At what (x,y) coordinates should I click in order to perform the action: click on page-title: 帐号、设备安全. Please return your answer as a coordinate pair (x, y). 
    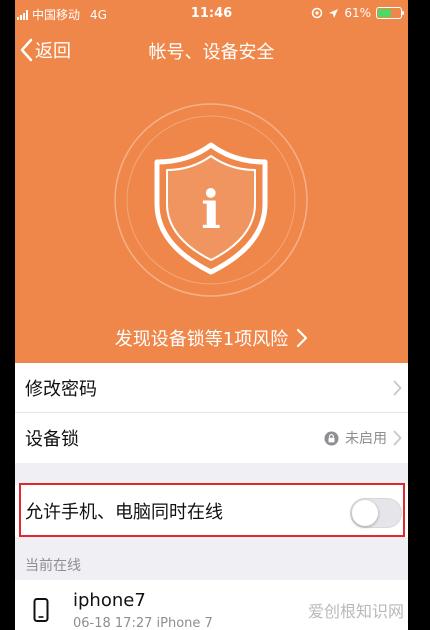
    Looking at the image, I should click on (211, 52).